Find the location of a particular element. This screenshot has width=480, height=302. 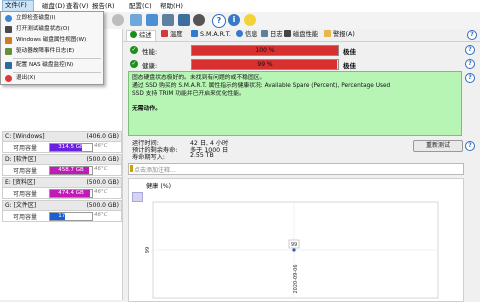

tab-bar: 综述 温度 S.M.A.R.T. 信息 日志 磁盘性能 警报(A) ? is located at coordinates (301, 35).